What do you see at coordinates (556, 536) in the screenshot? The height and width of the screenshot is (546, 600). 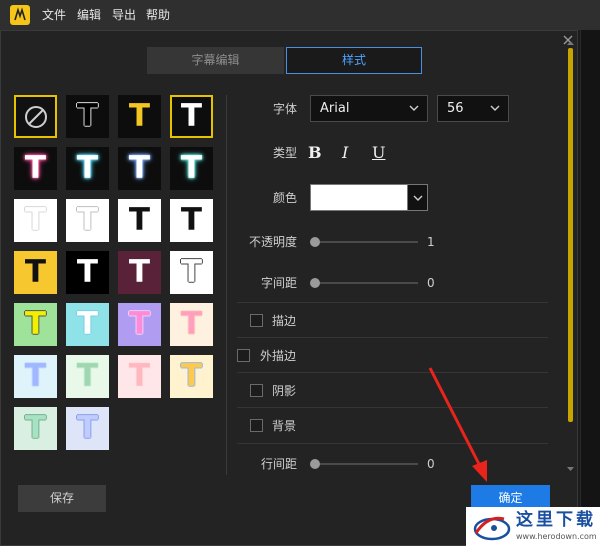 I see `watermark-url: www.herodown.com` at bounding box center [556, 536].